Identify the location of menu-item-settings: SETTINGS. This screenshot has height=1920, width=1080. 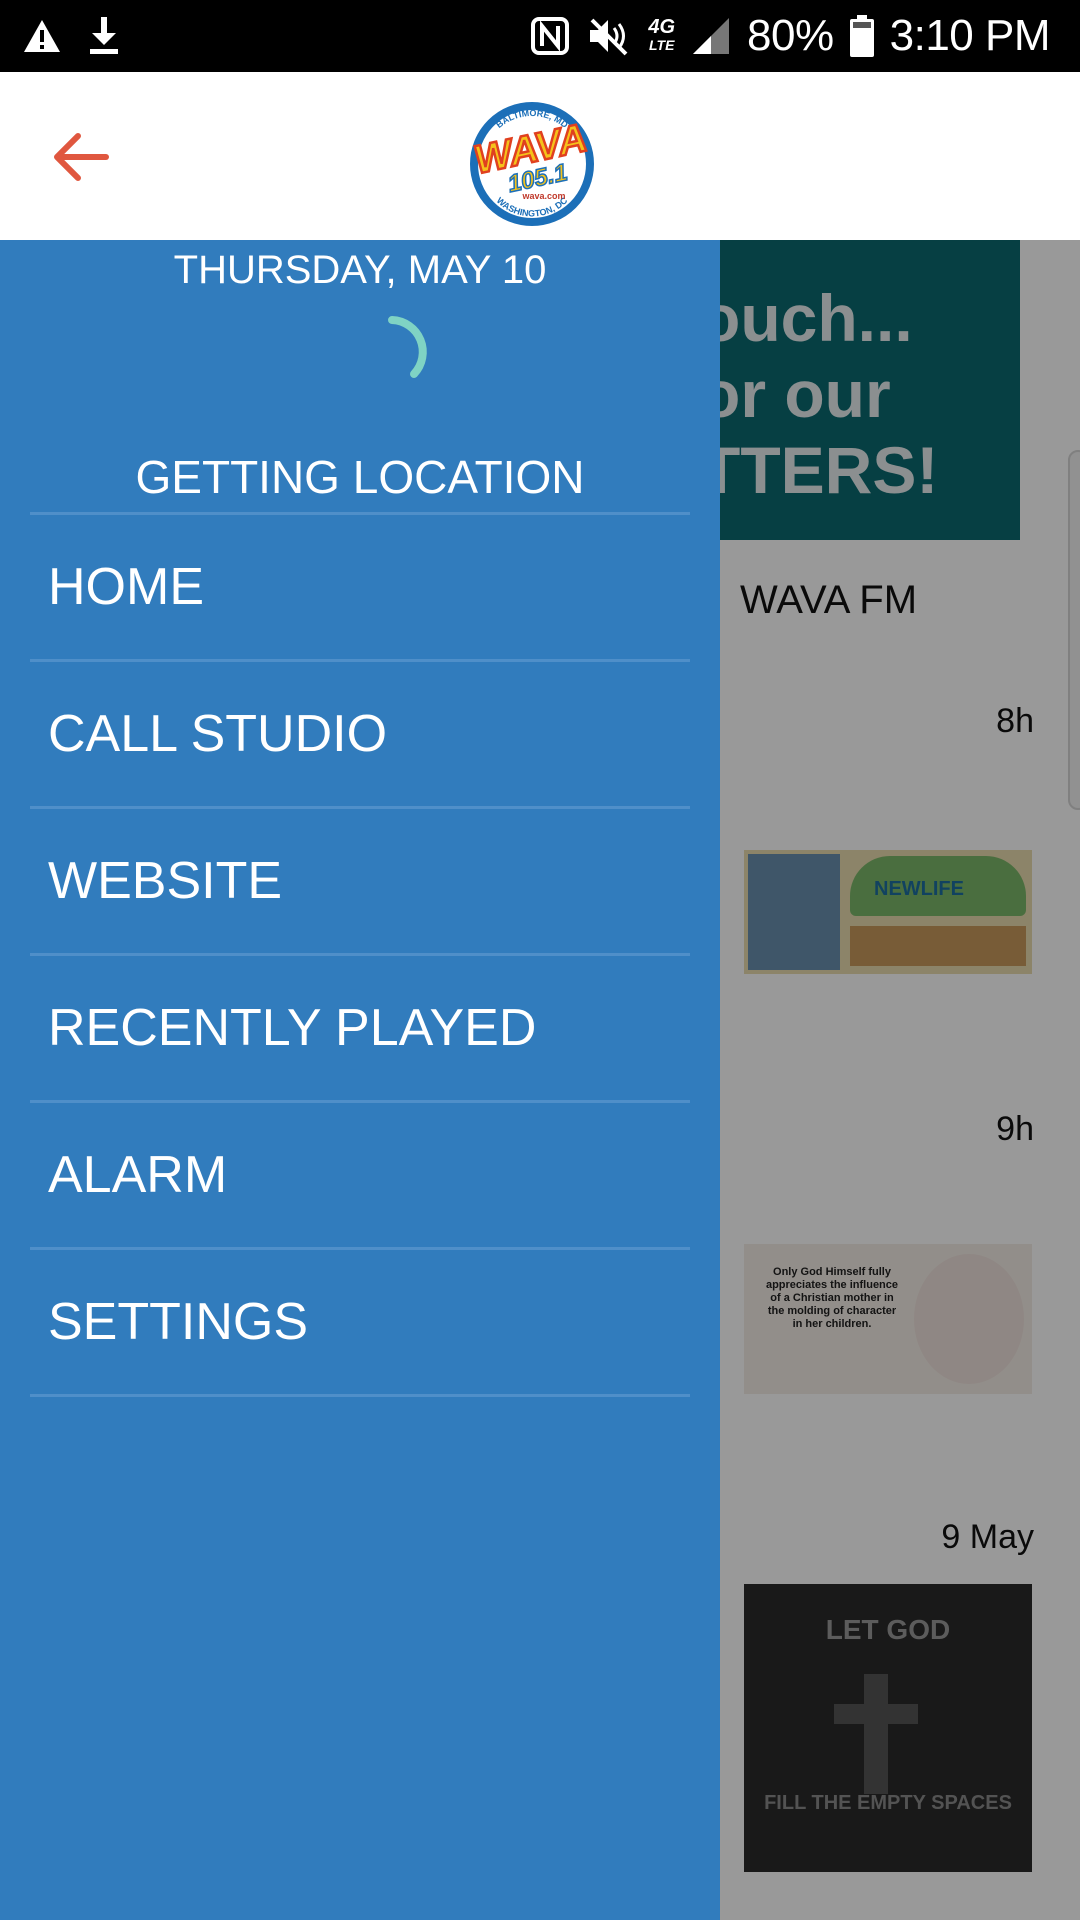
(360, 1323).